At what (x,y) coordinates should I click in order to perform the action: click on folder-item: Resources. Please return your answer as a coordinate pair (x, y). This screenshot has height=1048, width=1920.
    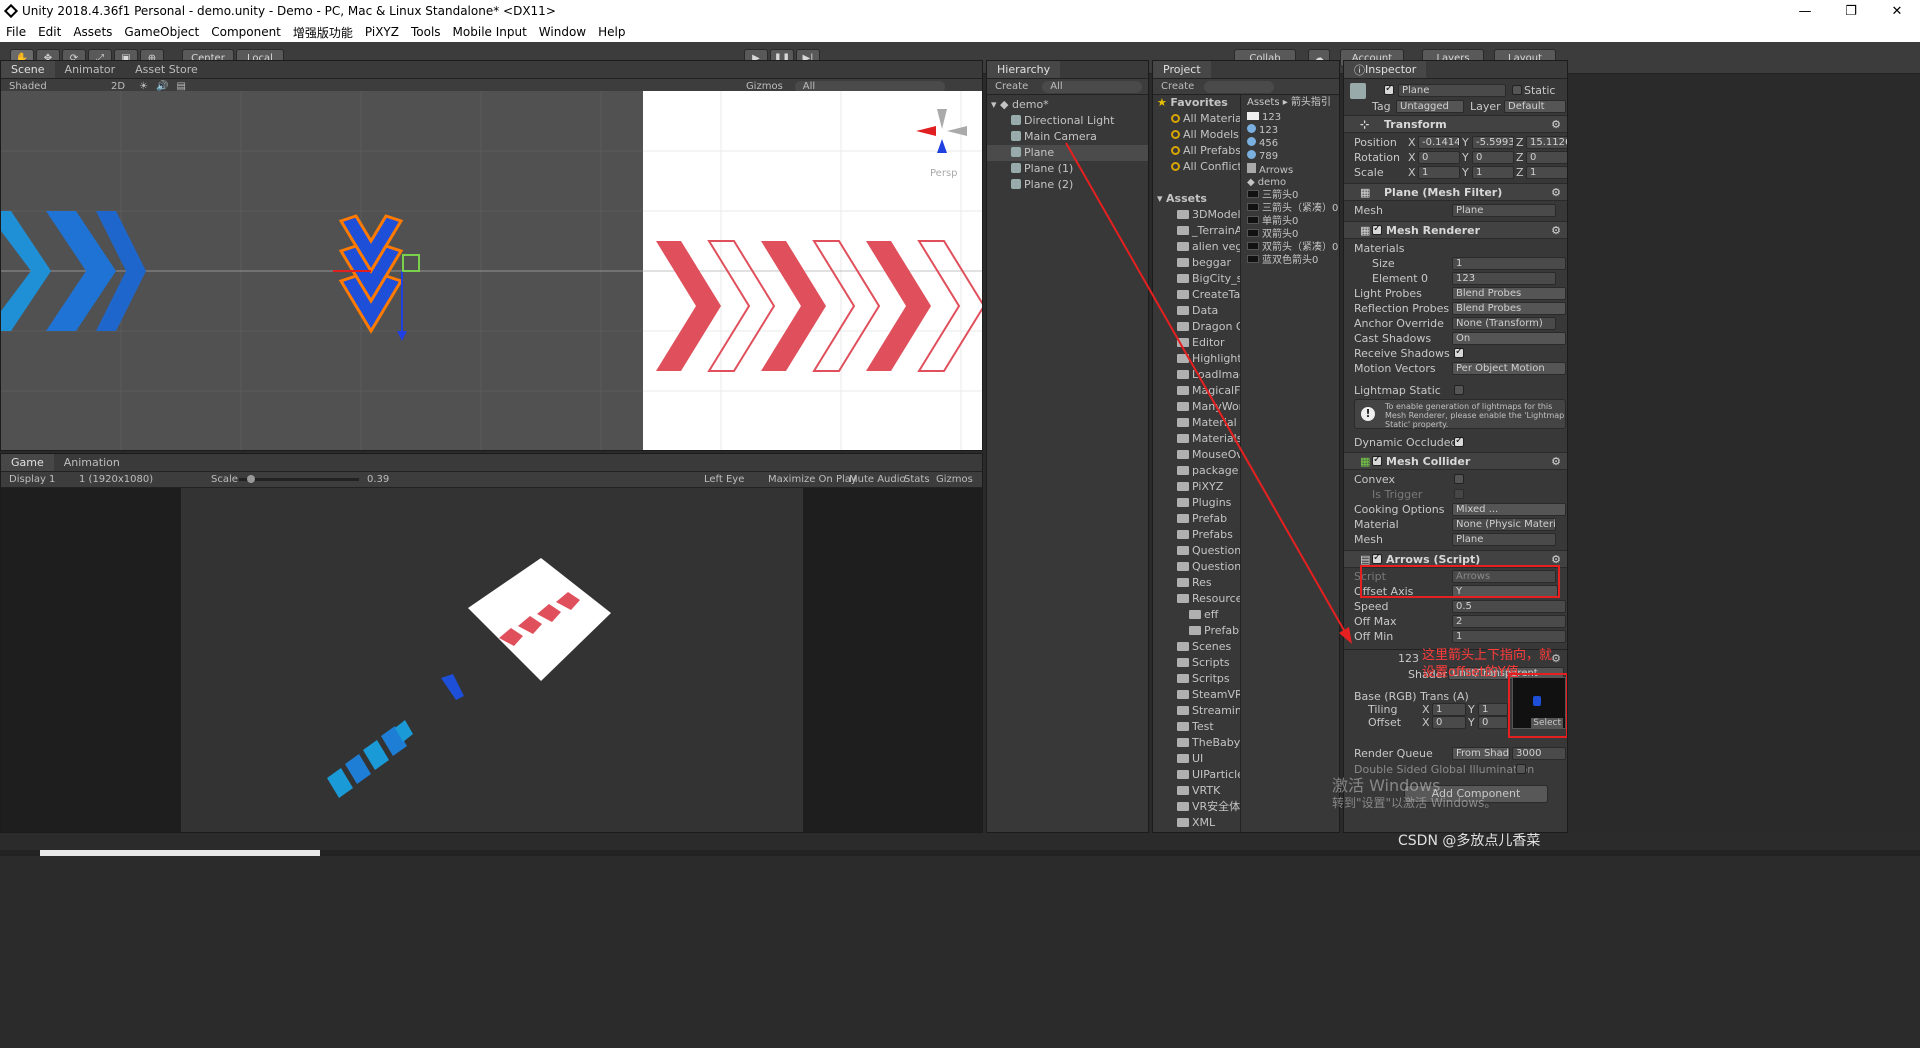
    Looking at the image, I should click on (1196, 599).